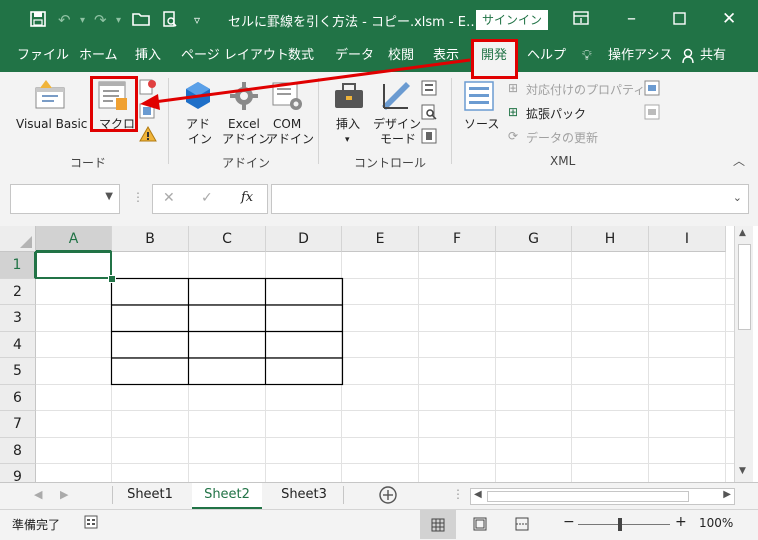  Describe the element at coordinates (18, 473) in the screenshot. I see `row-header: 9` at that location.